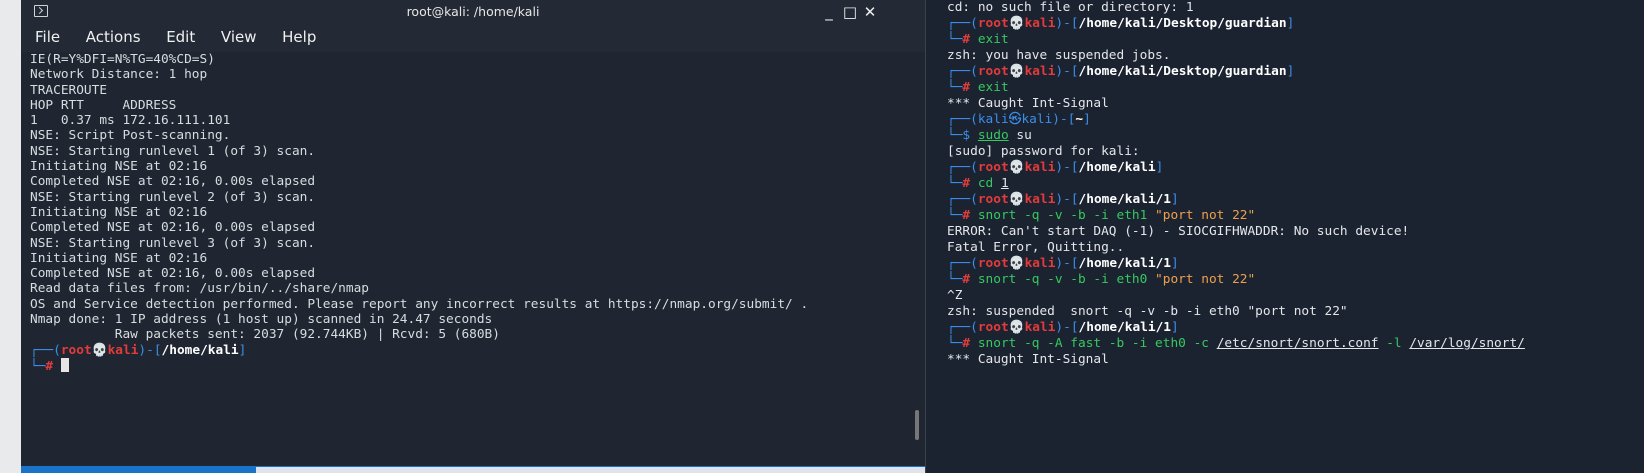  I want to click on command-text: snort -q -v -b -i eth0, so click(1066, 279).